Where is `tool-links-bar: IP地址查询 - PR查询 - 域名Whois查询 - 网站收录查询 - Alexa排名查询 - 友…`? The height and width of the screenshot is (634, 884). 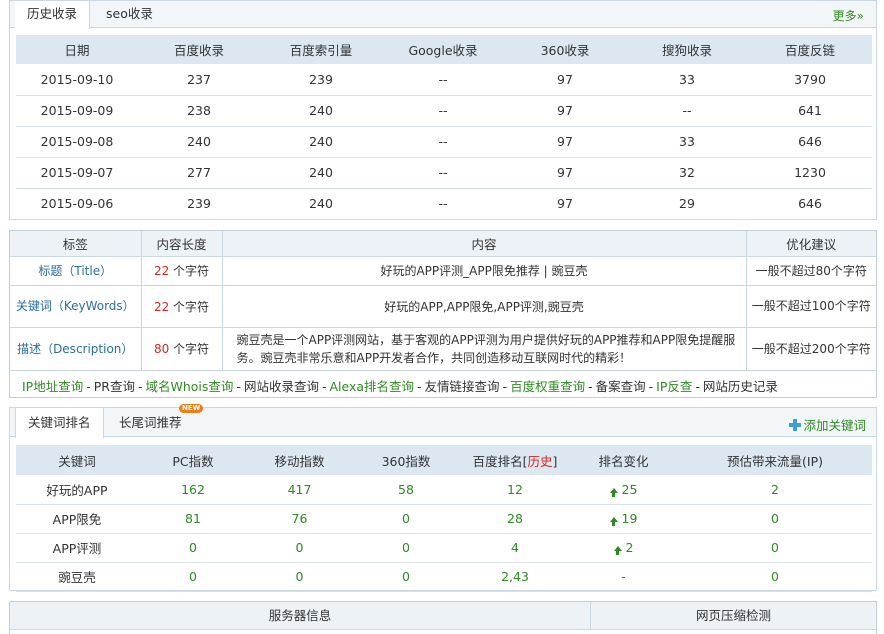
tool-links-bar: IP地址查询 - PR查询 - 域名Whois查询 - 网站收录查询 - Alexa排名查询 - 友… is located at coordinates (400, 385).